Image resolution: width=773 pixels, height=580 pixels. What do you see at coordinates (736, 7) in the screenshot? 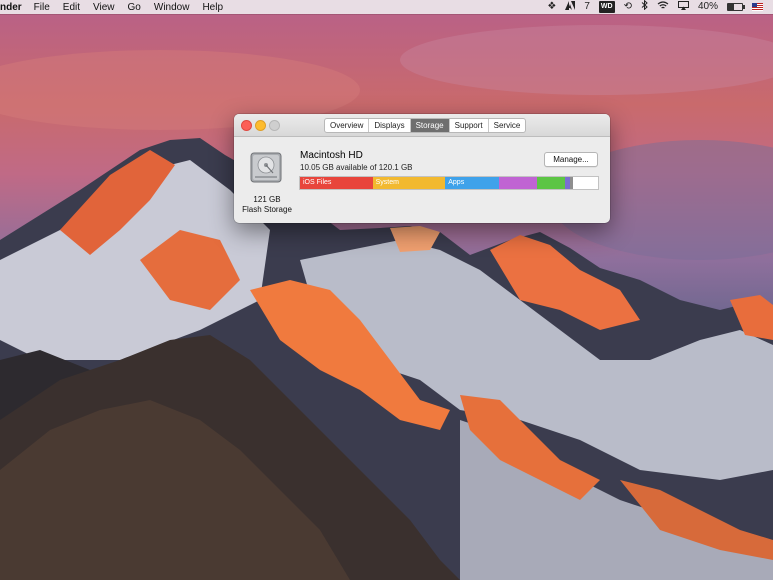
I see `battery-icon` at bounding box center [736, 7].